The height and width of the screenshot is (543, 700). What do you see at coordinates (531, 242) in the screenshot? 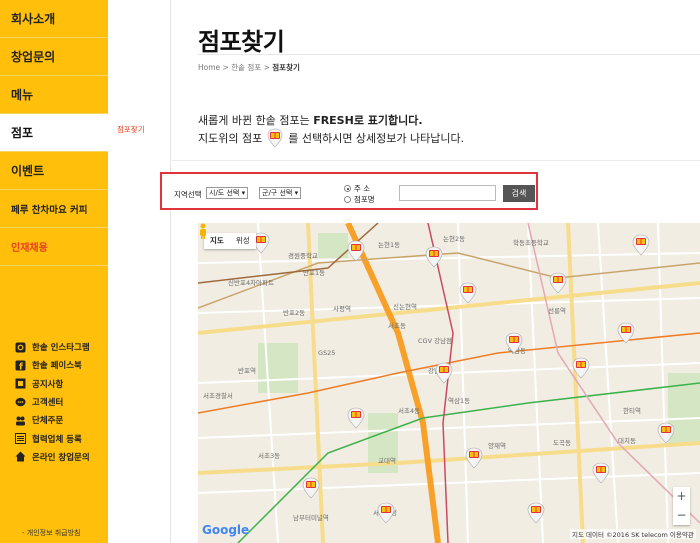
I see `map-label: 학동초등학교` at bounding box center [531, 242].